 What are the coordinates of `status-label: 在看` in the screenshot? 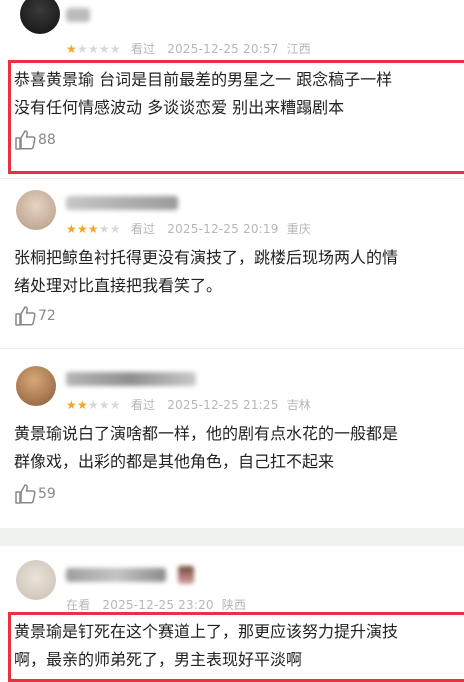 It's located at (78, 605).